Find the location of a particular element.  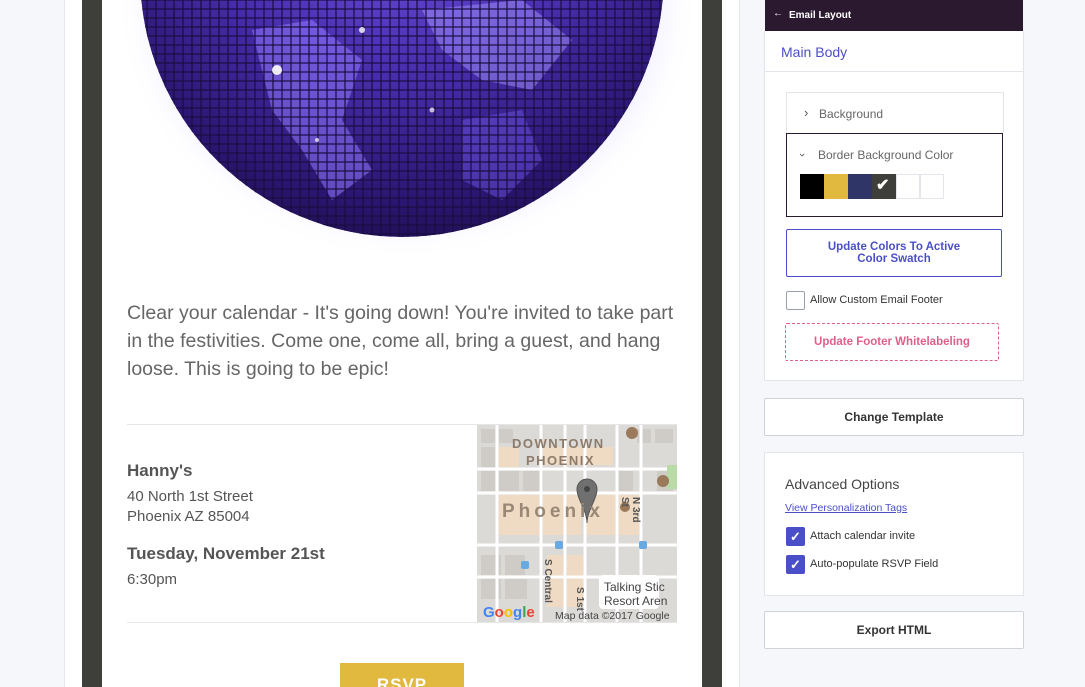

advanced-options-title: Advanced Options is located at coordinates (842, 484).